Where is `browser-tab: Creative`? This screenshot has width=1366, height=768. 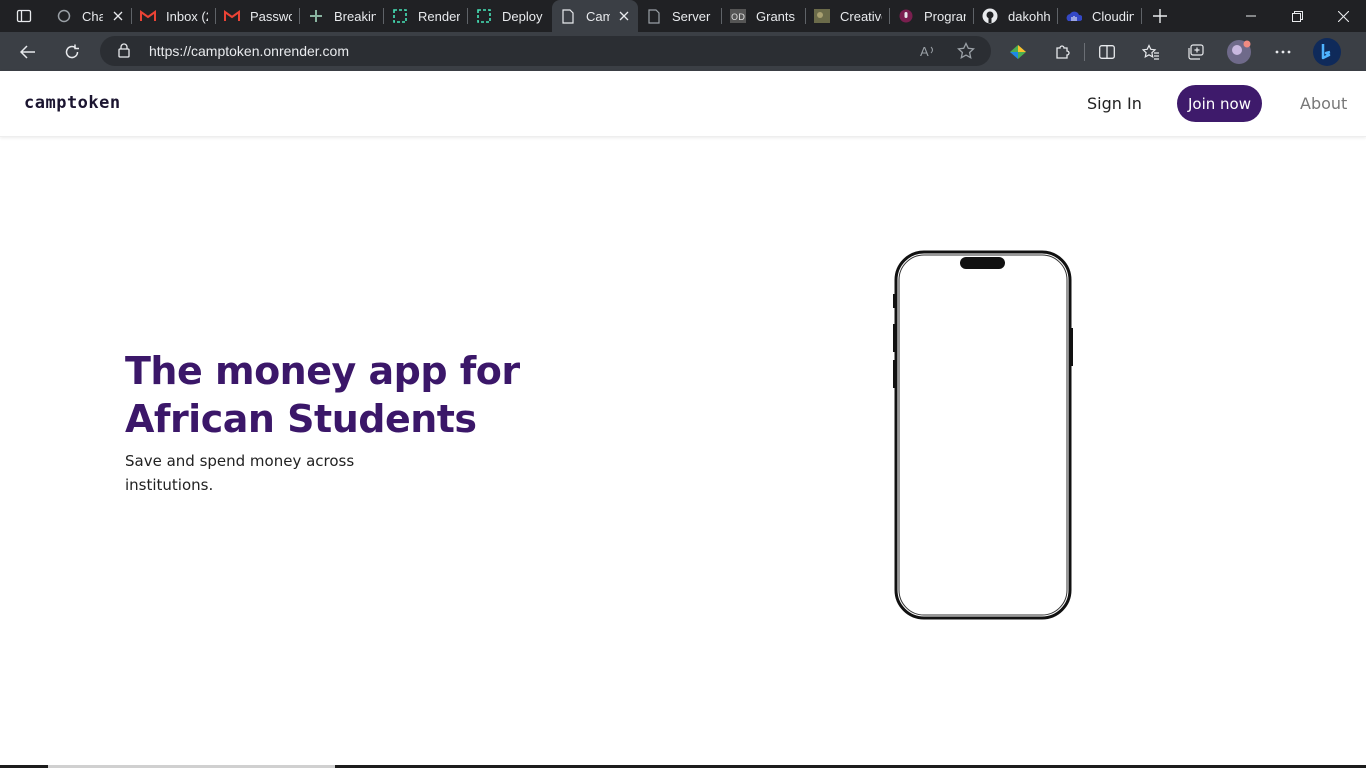
browser-tab: Creative is located at coordinates (848, 16).